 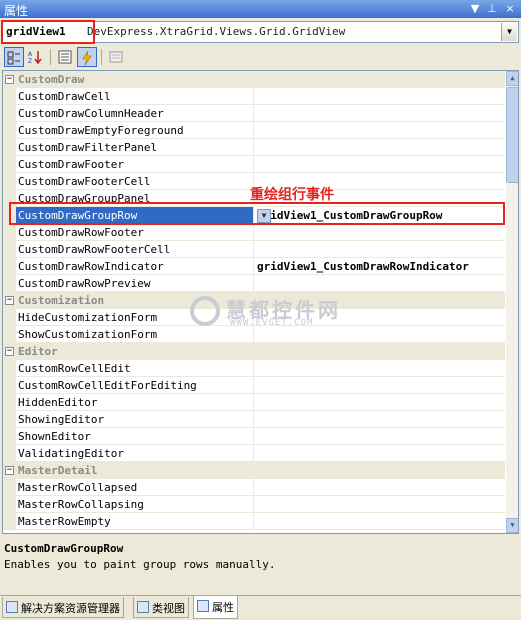 I want to click on event-name: CustomDrawRowFooter, so click(x=81, y=232).